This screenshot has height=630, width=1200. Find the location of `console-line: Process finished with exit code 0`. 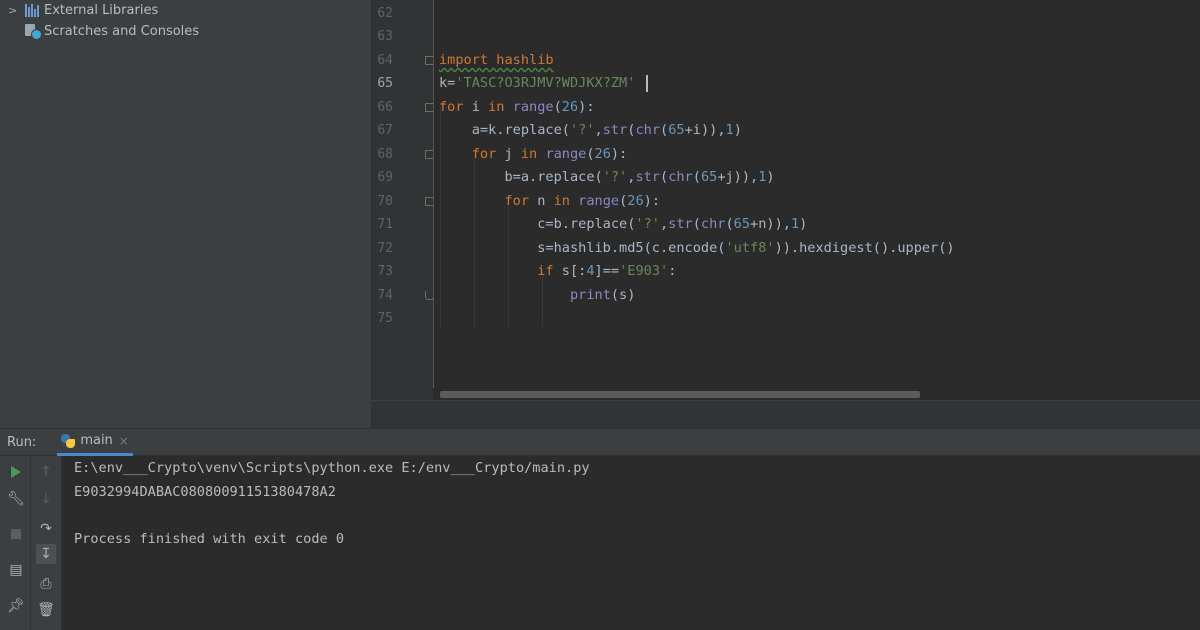

console-line: Process finished with exit code 0 is located at coordinates (209, 539).